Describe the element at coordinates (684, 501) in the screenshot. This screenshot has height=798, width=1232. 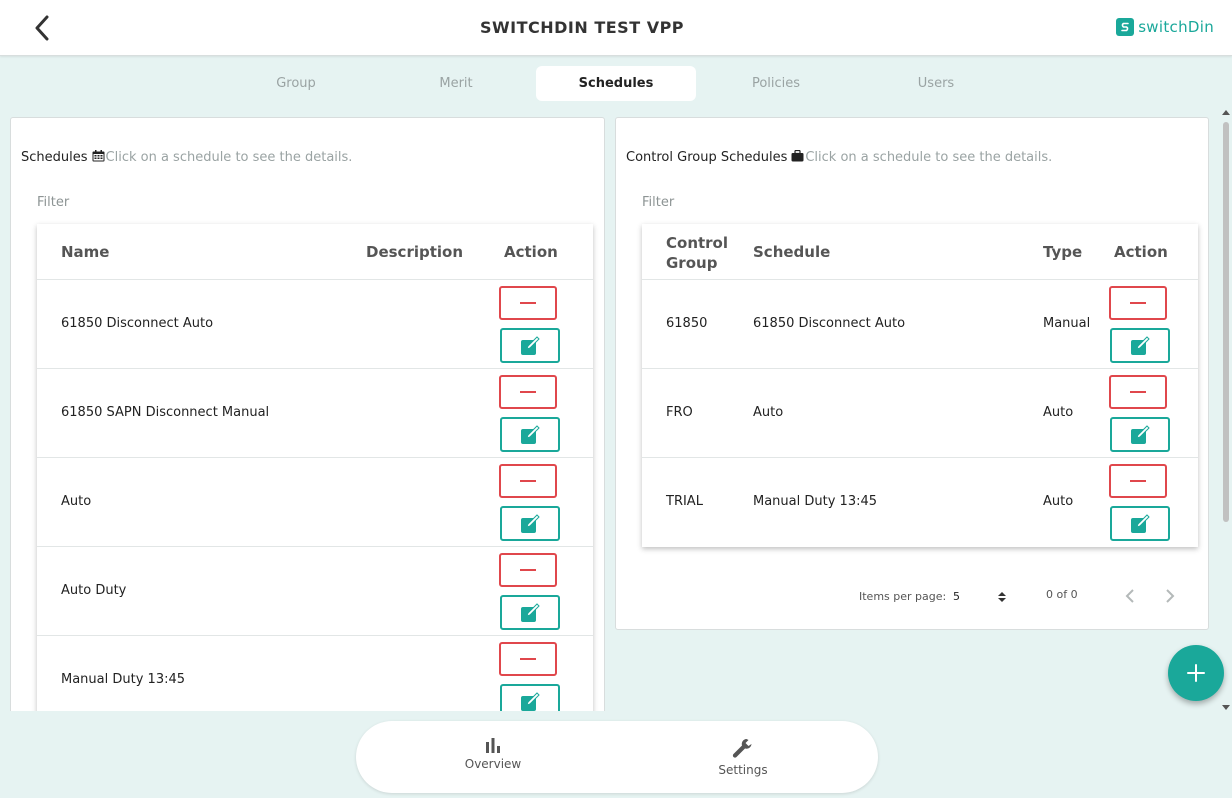
I see `control-group-name: TRIAL` at that location.